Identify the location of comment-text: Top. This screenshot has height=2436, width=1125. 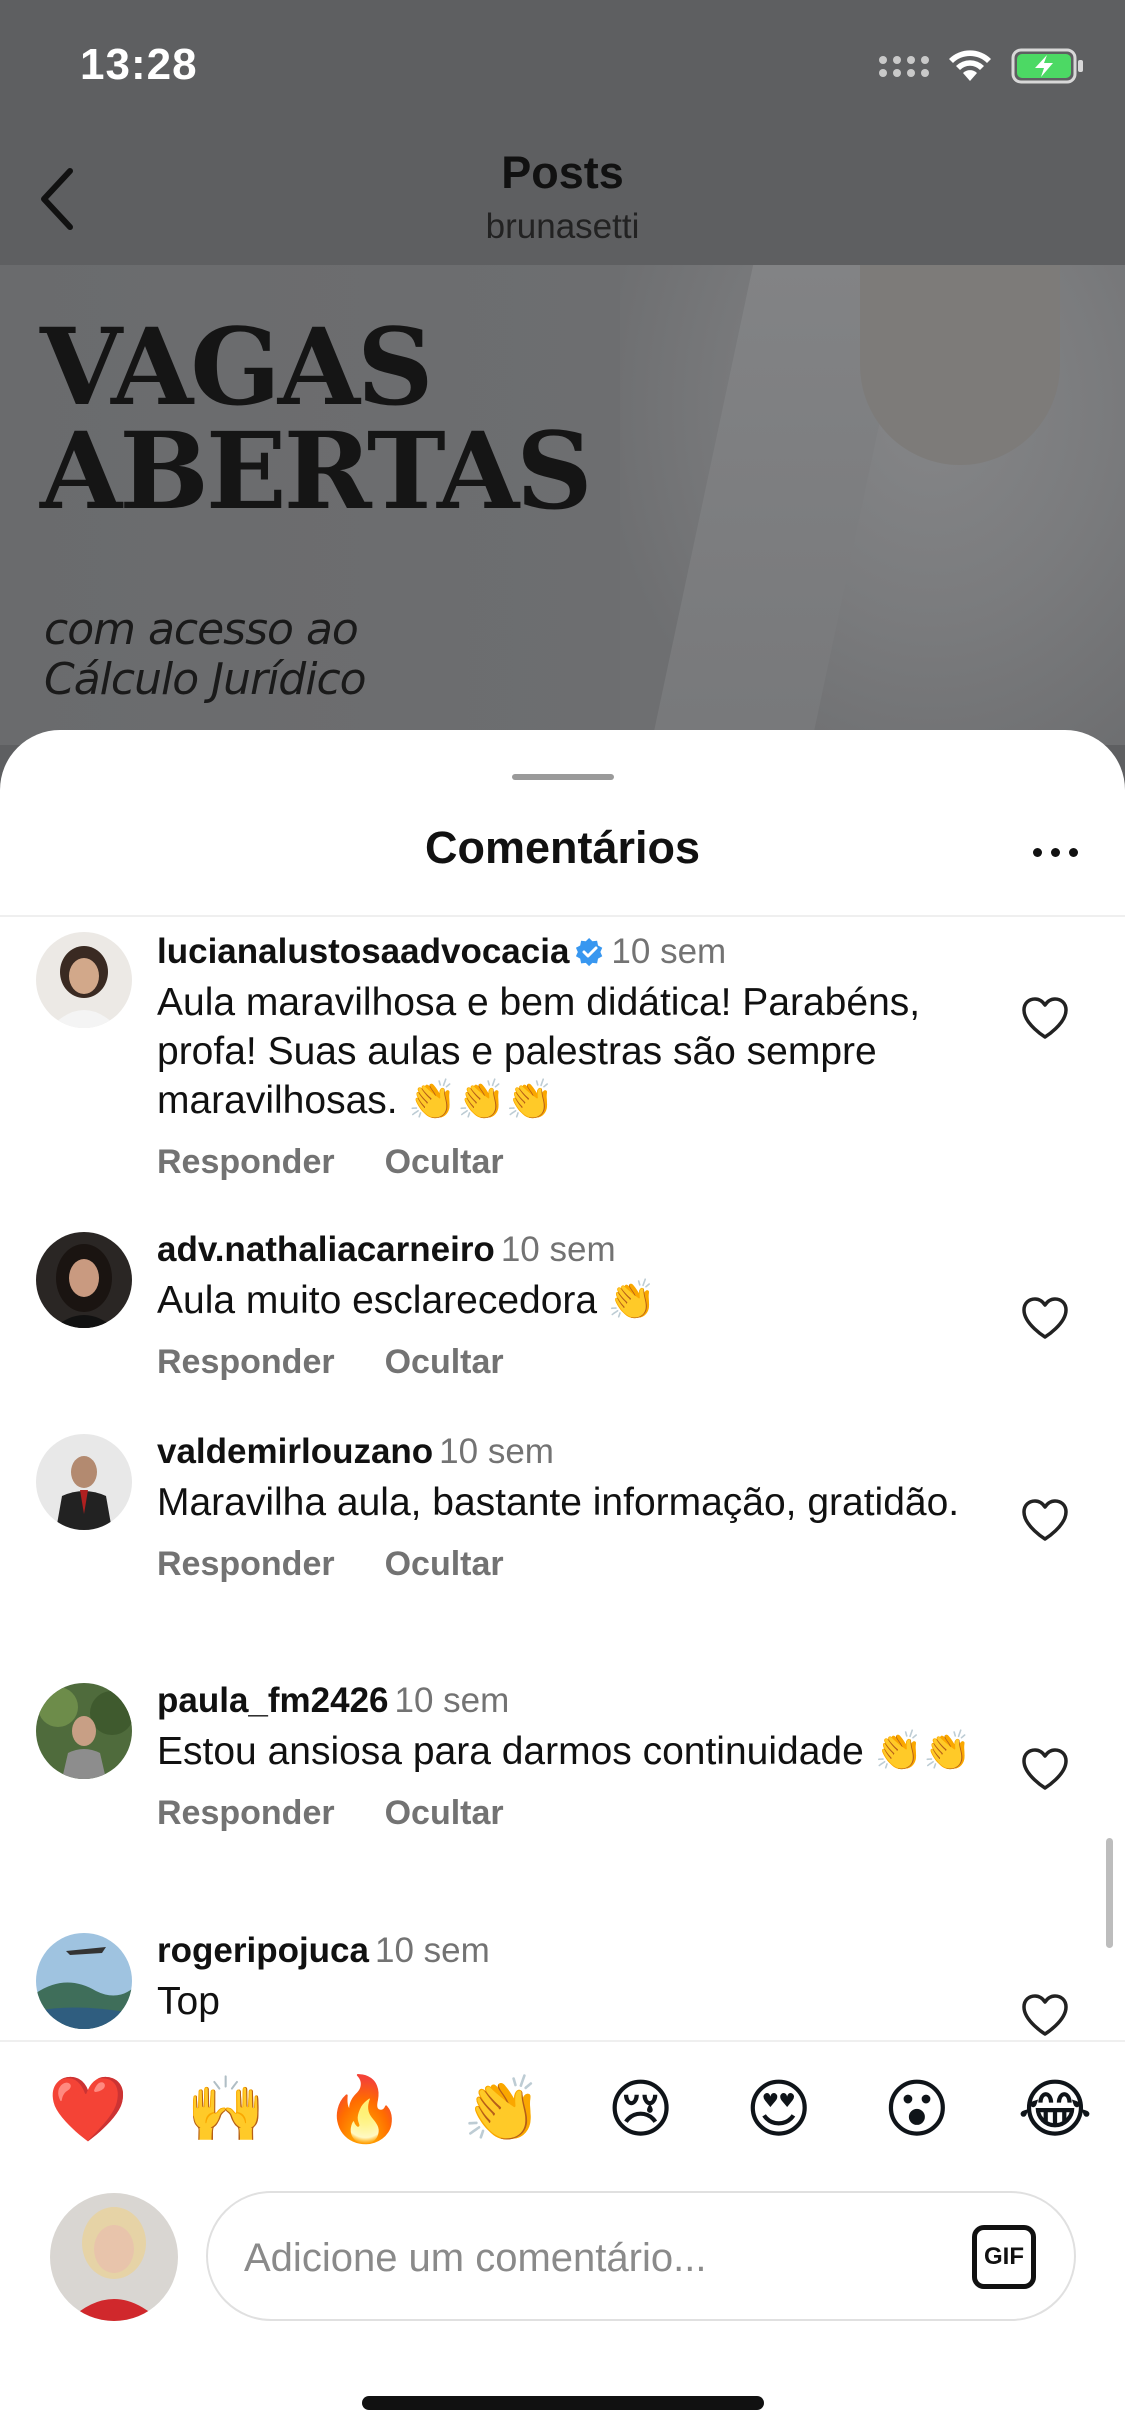
(188, 2001).